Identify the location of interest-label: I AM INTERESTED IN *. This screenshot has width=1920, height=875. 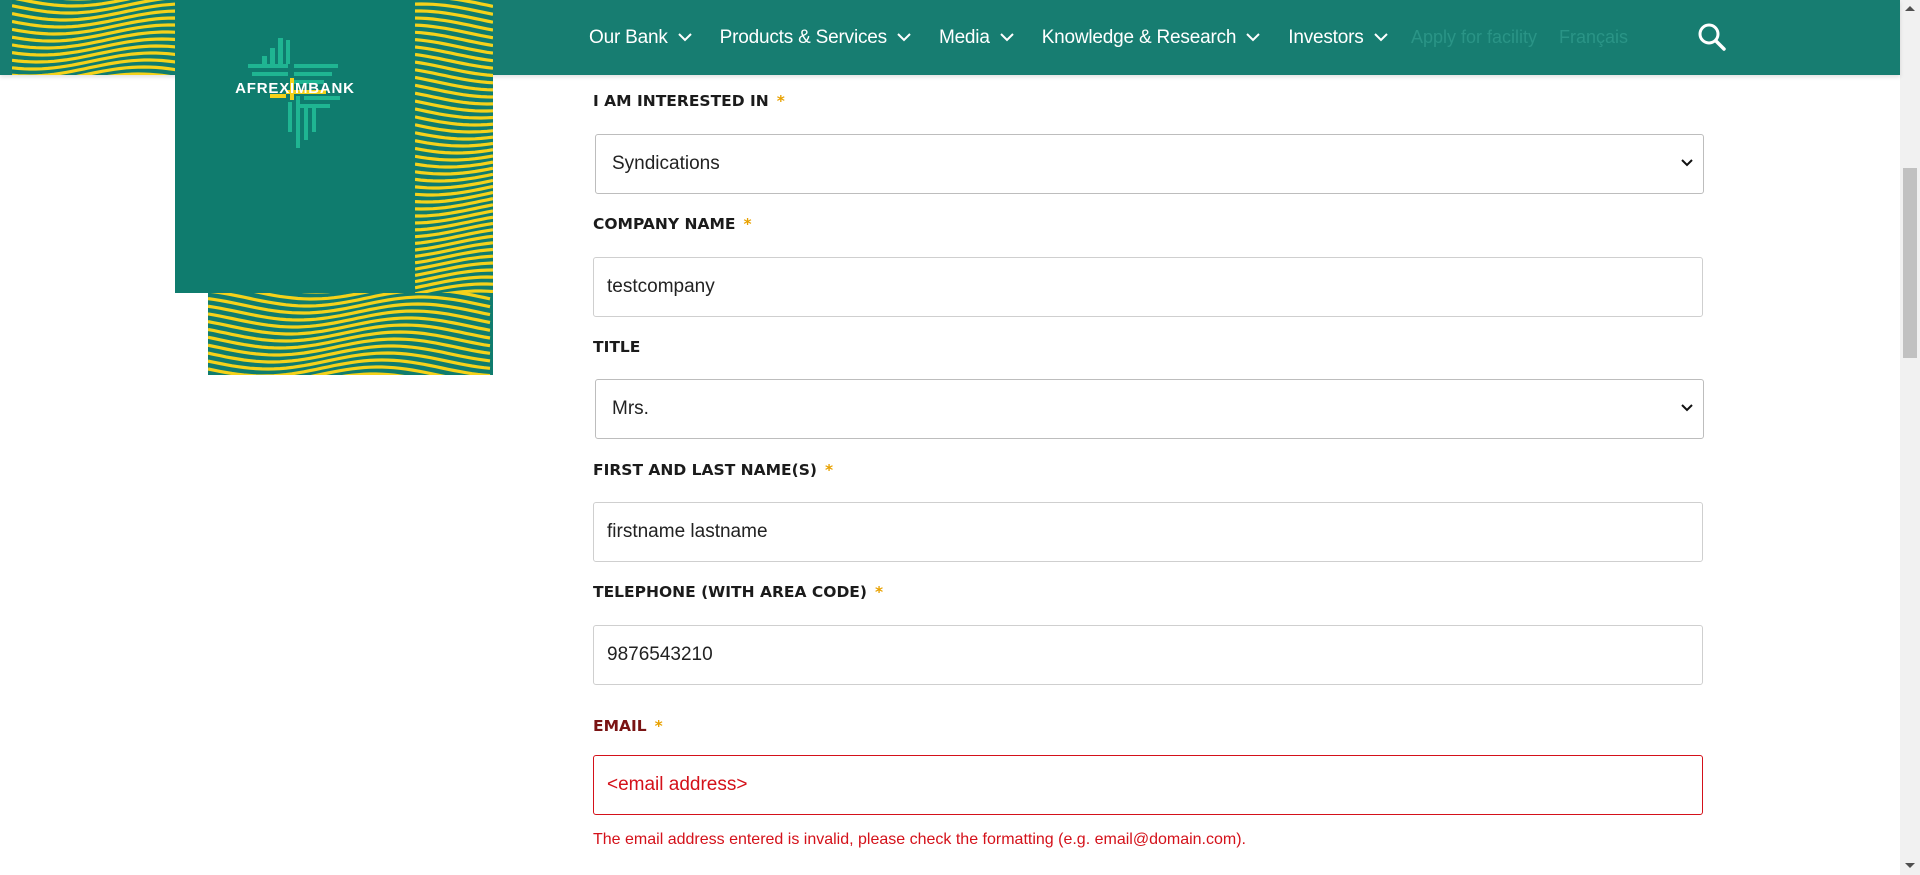
(689, 101).